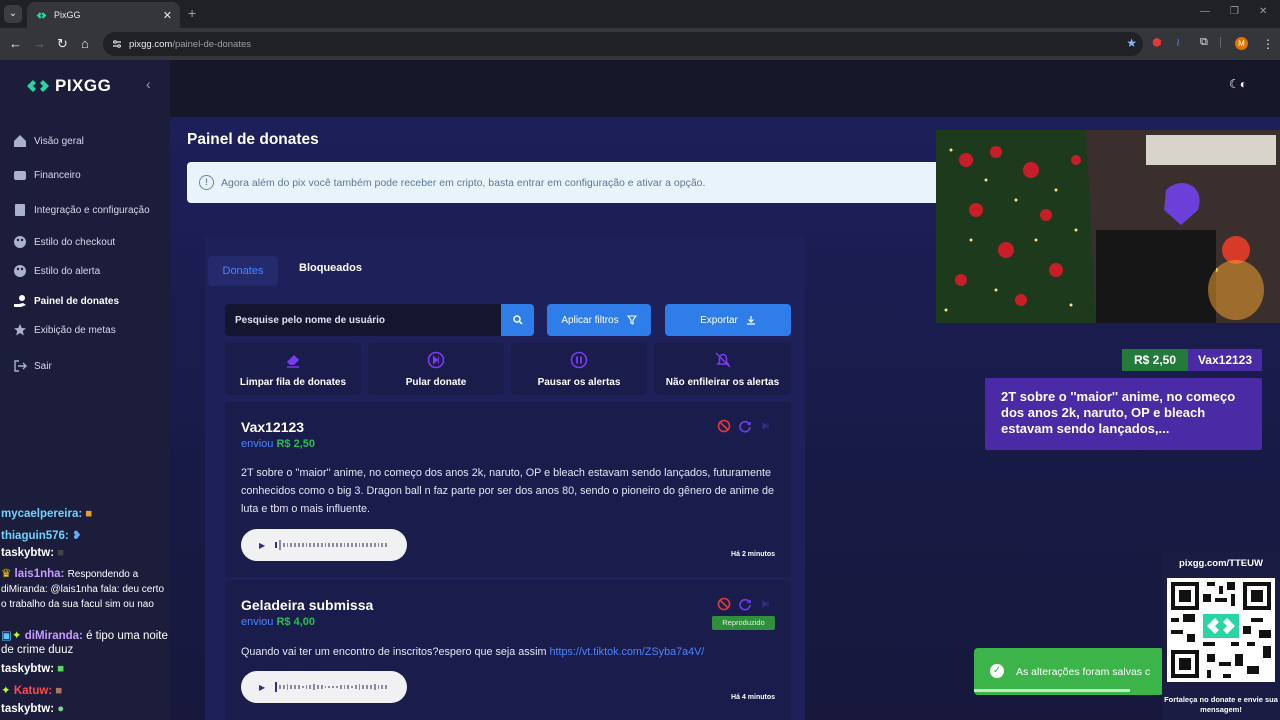 This screenshot has width=1280, height=720. Describe the element at coordinates (75, 242) in the screenshot. I see `sidebar-item-label: Estilo do checkout` at that location.